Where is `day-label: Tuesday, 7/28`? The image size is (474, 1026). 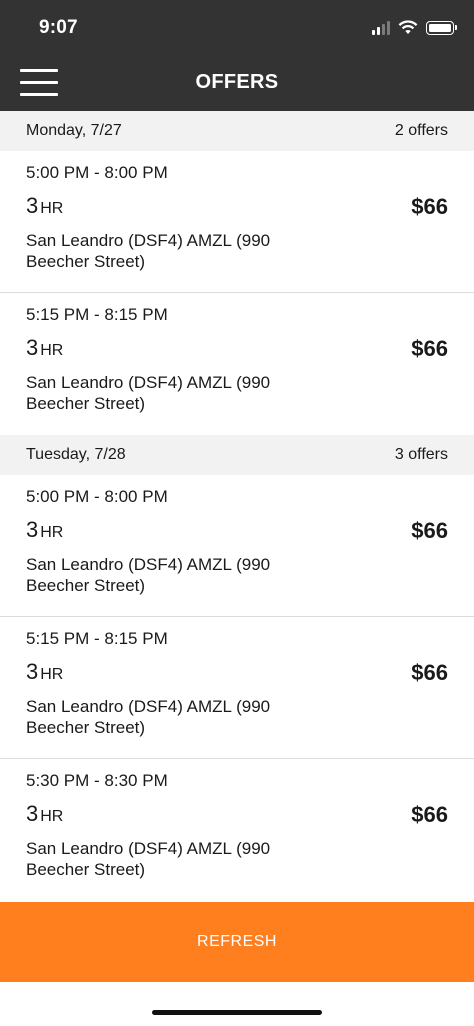
day-label: Tuesday, 7/28 is located at coordinates (76, 454).